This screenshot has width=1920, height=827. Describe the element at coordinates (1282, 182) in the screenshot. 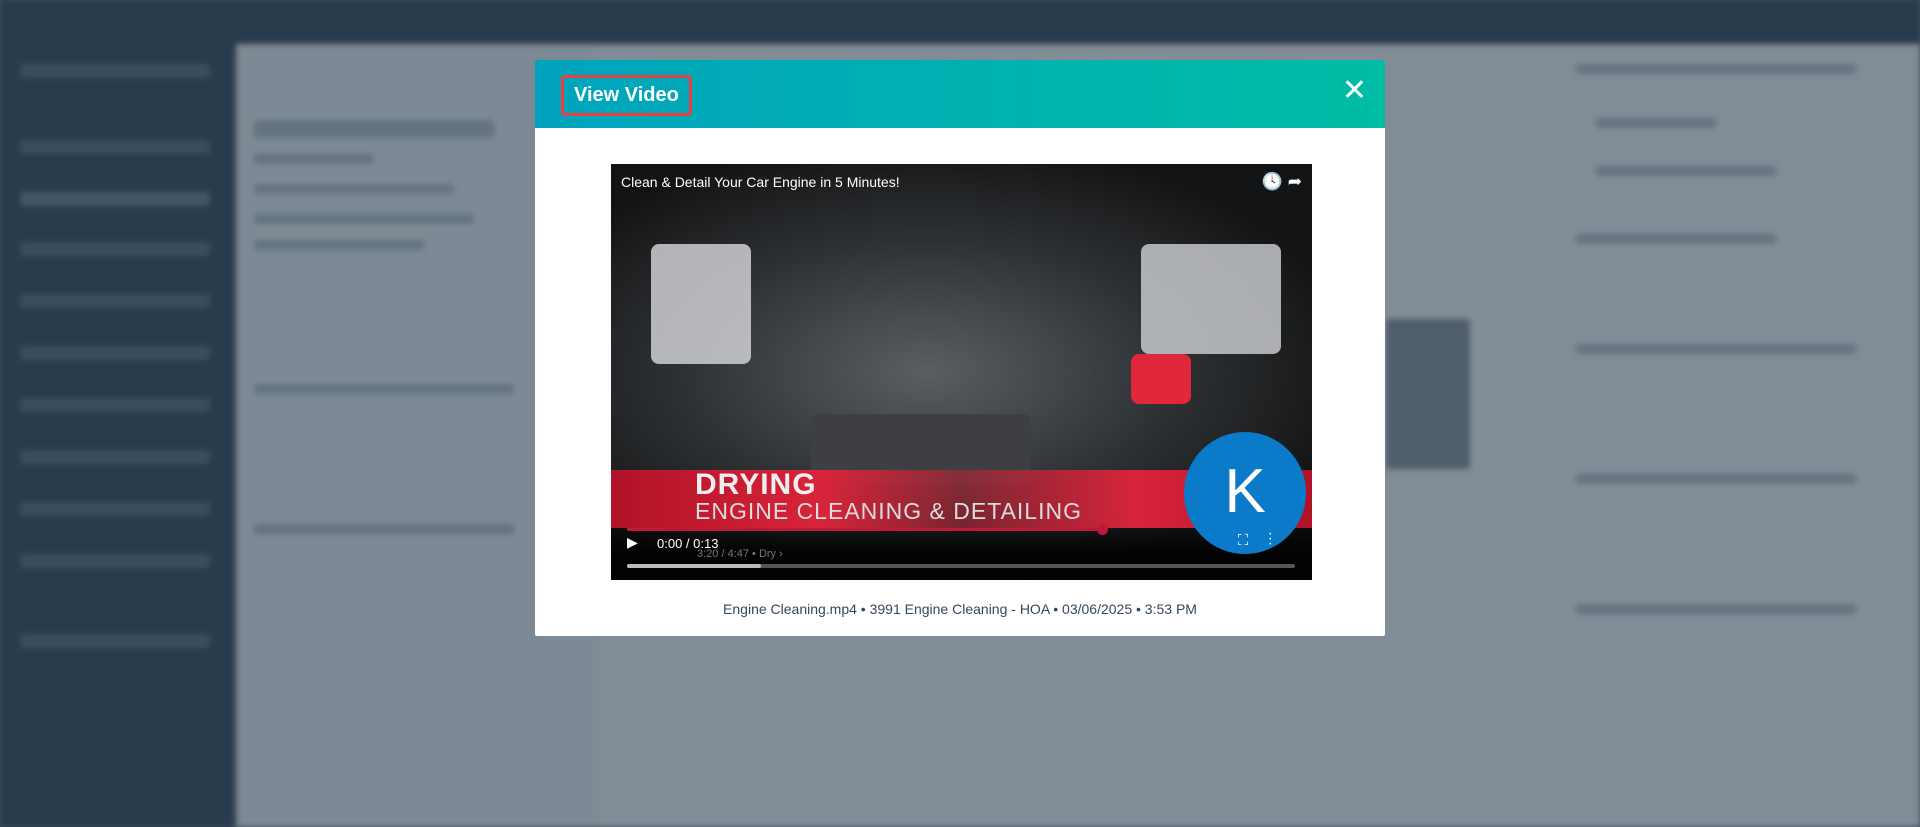

I see `watch-later-share-icons: 🕓 ➦` at that location.